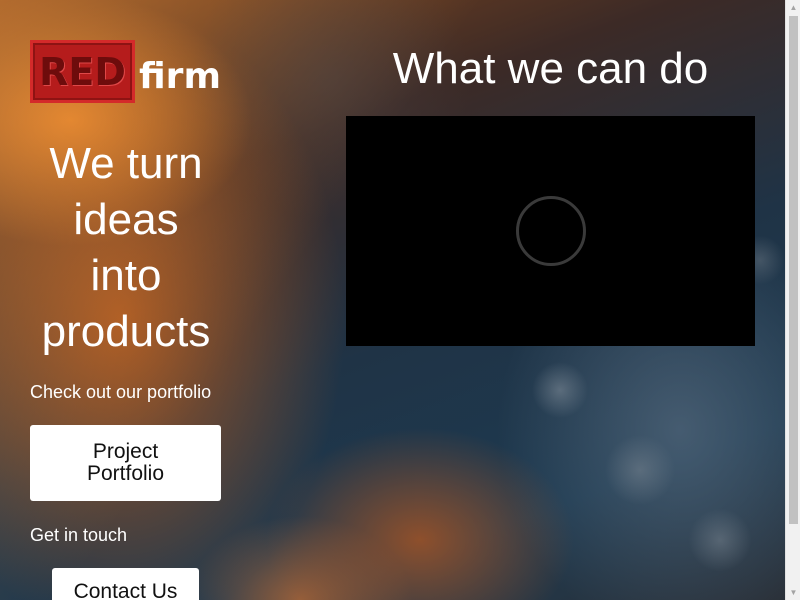 The image size is (800, 600). I want to click on chevron-up-icon: ▲, so click(793, 7).